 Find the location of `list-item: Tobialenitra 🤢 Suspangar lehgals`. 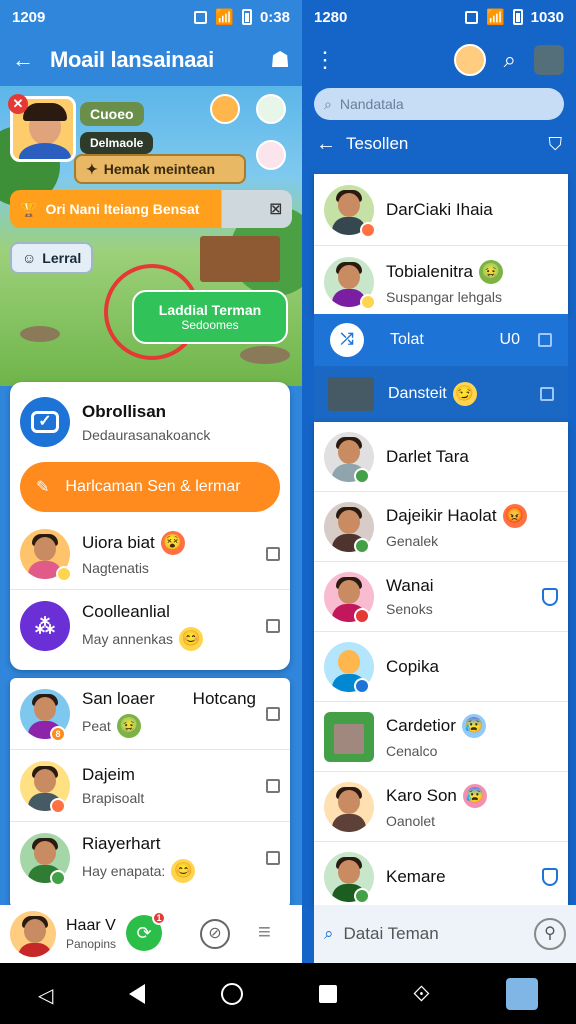

list-item: Tobialenitra 🤢 Suspangar lehgals is located at coordinates (441, 280).